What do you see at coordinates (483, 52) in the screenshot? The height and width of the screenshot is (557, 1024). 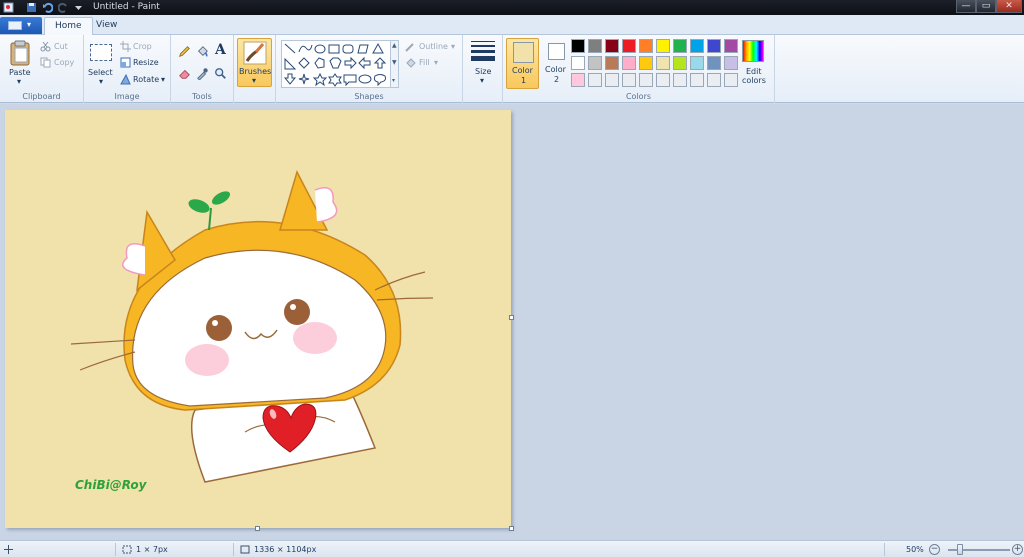 I see `line-size-icon` at bounding box center [483, 52].